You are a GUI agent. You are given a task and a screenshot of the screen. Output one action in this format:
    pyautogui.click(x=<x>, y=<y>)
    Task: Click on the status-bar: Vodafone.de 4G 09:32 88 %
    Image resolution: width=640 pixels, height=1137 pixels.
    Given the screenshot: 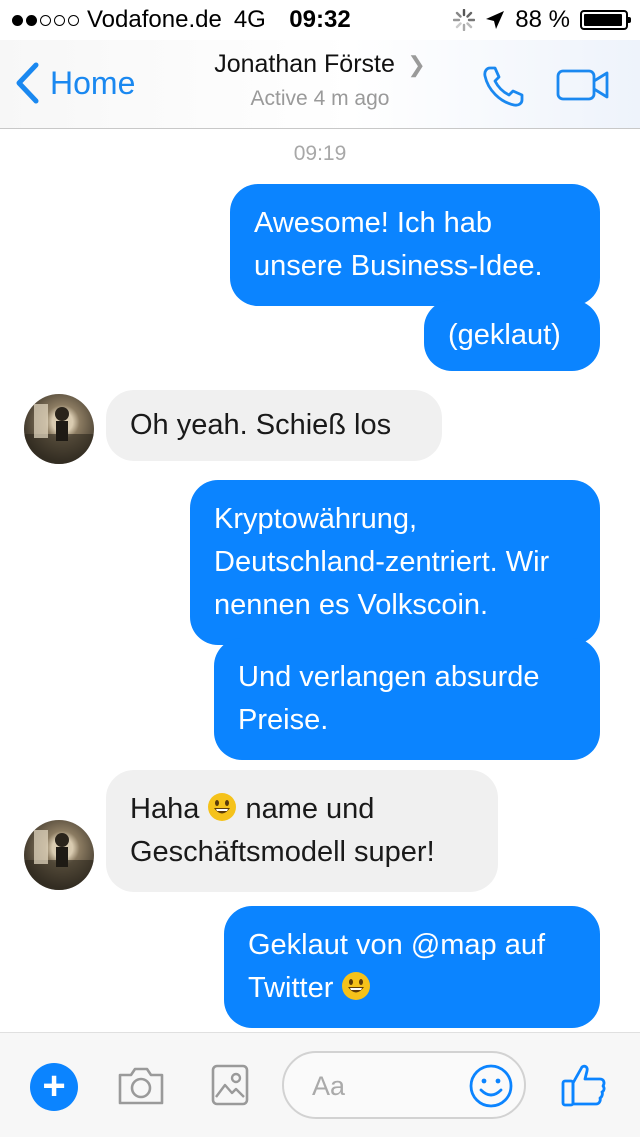 What is the action you would take?
    pyautogui.click(x=320, y=20)
    